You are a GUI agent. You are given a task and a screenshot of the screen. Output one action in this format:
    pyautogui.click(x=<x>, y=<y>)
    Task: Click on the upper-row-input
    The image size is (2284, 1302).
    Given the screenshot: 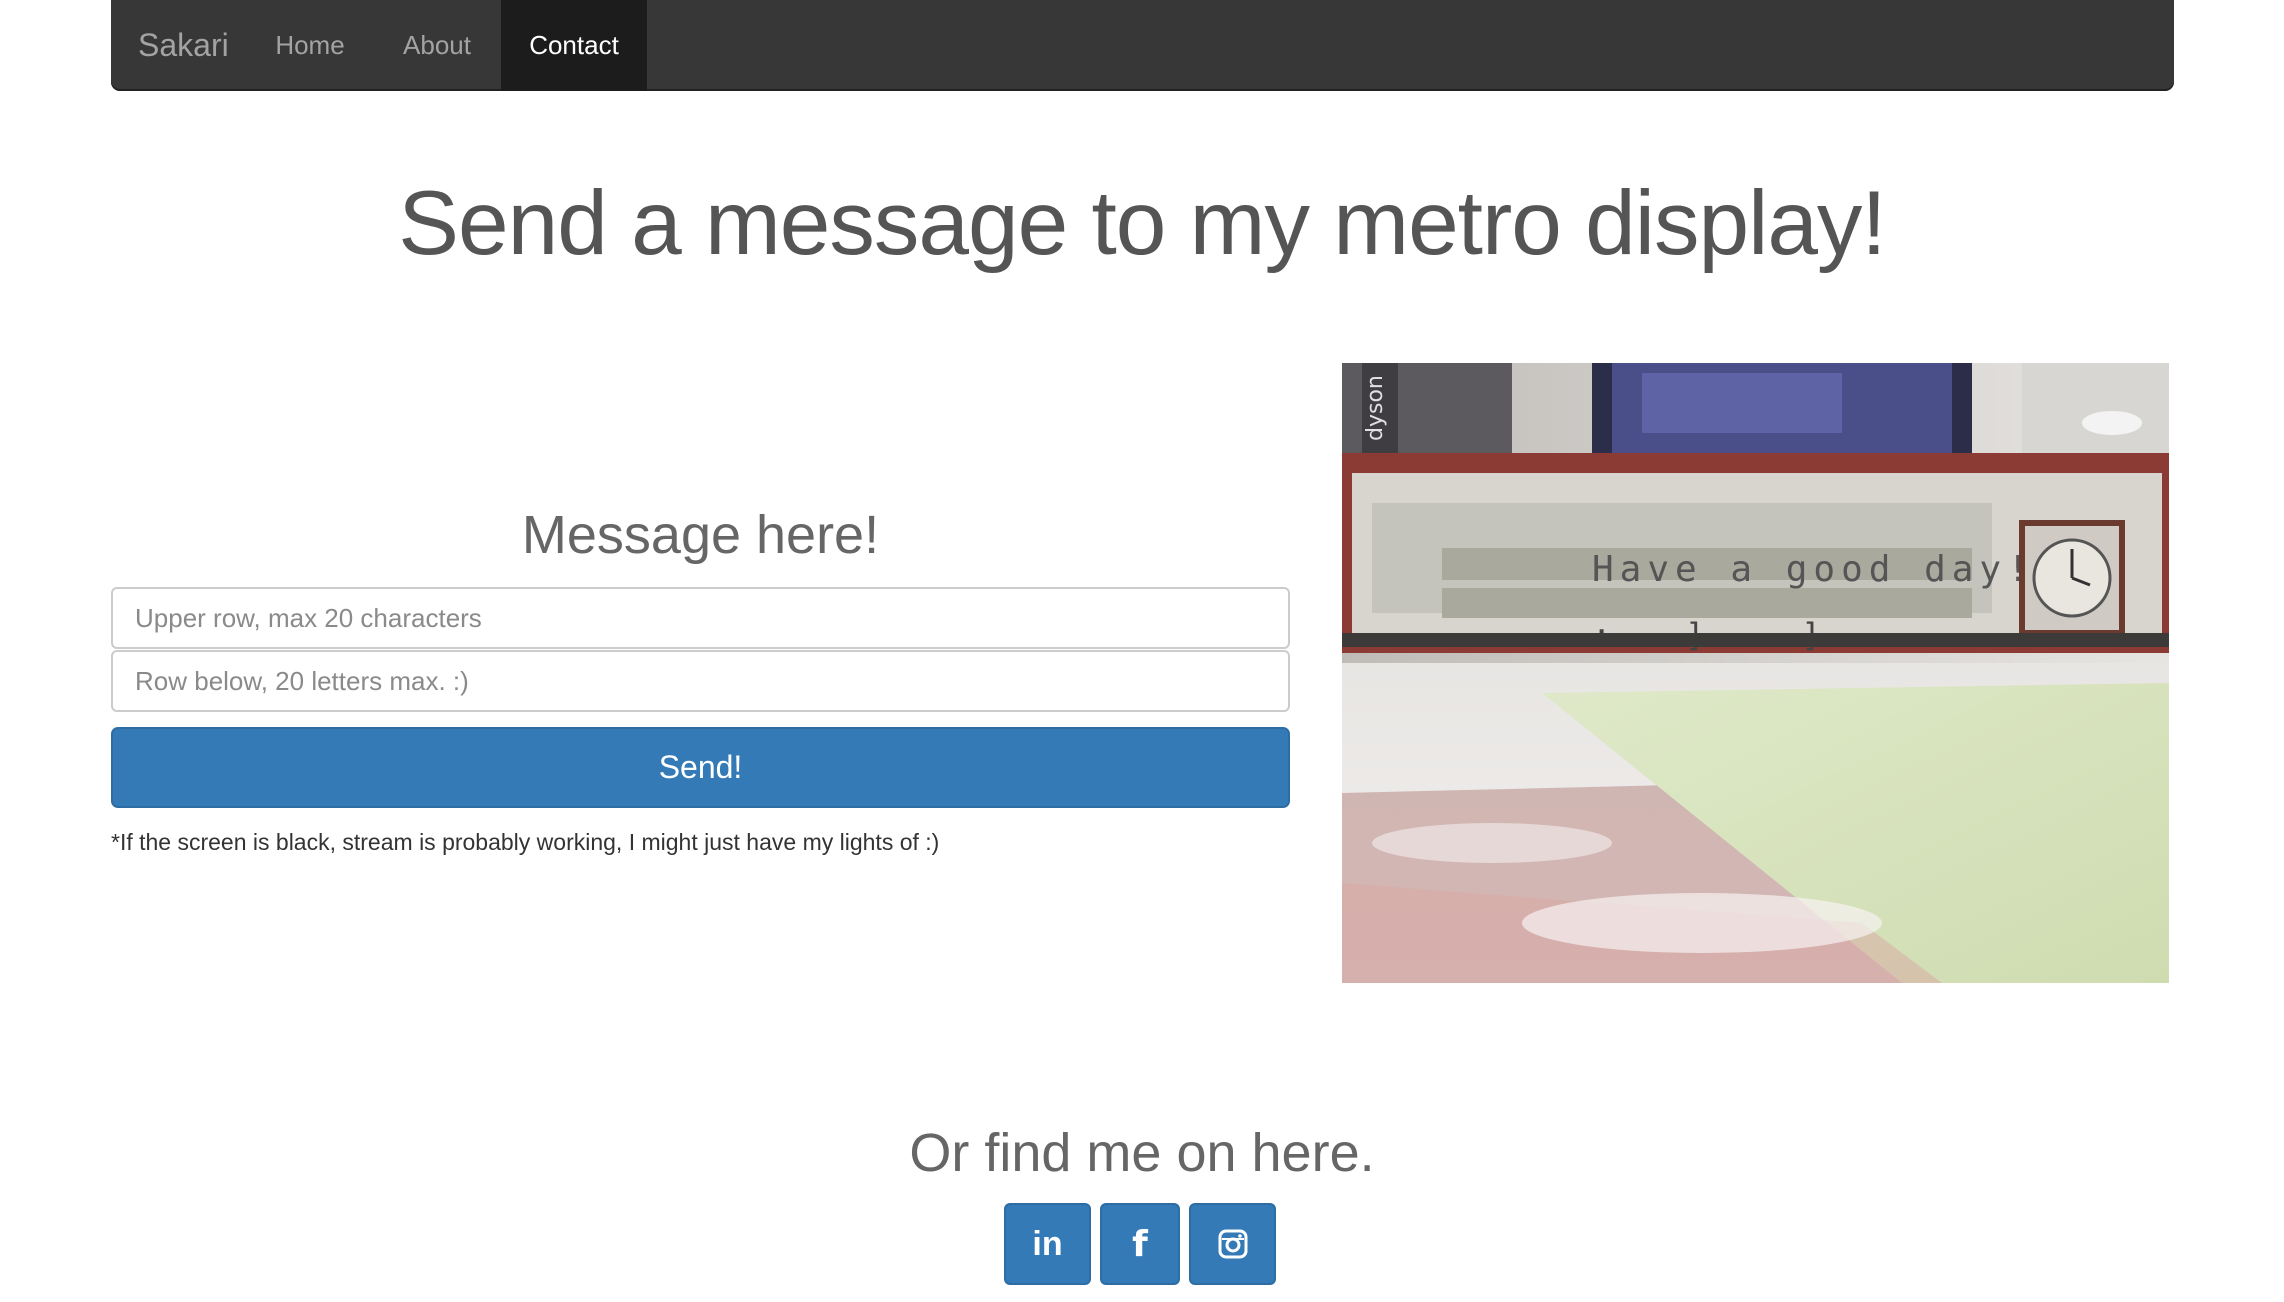 What is the action you would take?
    pyautogui.click(x=700, y=618)
    